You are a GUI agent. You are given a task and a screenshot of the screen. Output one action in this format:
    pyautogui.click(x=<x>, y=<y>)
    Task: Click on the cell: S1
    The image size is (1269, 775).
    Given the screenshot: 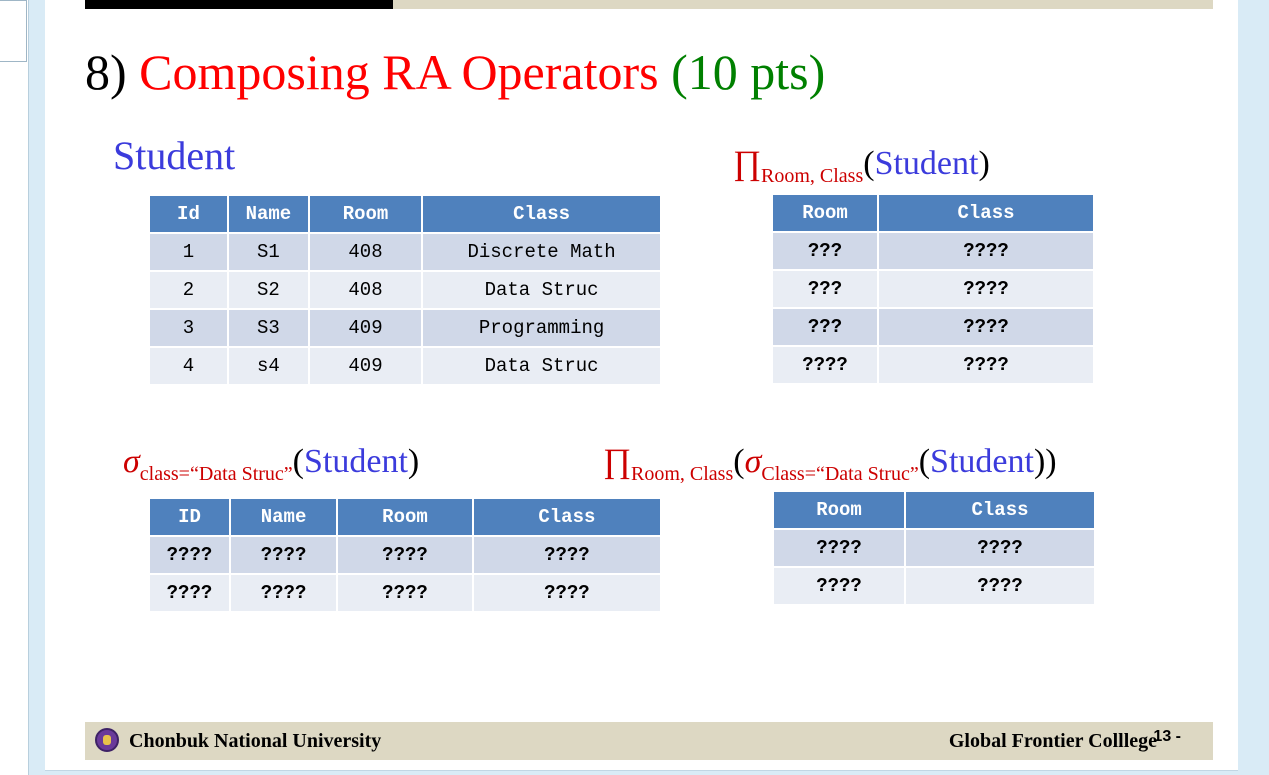 What is the action you would take?
    pyautogui.click(x=268, y=252)
    